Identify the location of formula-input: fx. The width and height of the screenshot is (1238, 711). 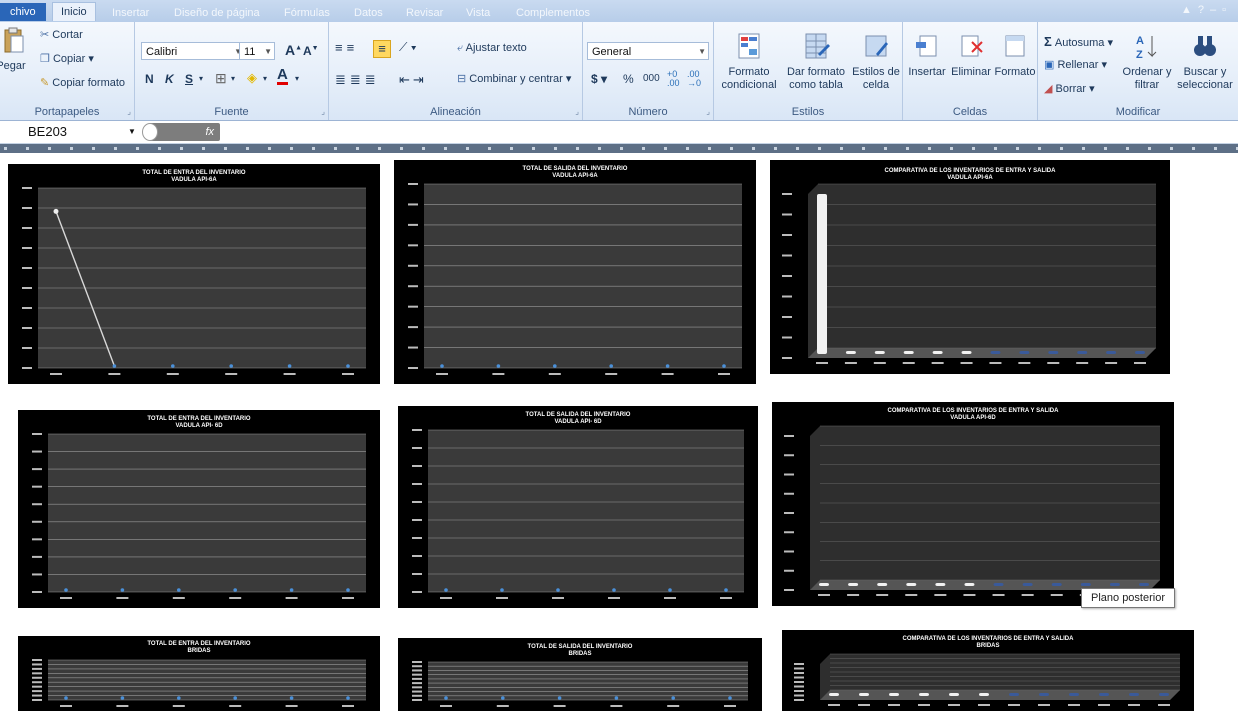
(185, 132).